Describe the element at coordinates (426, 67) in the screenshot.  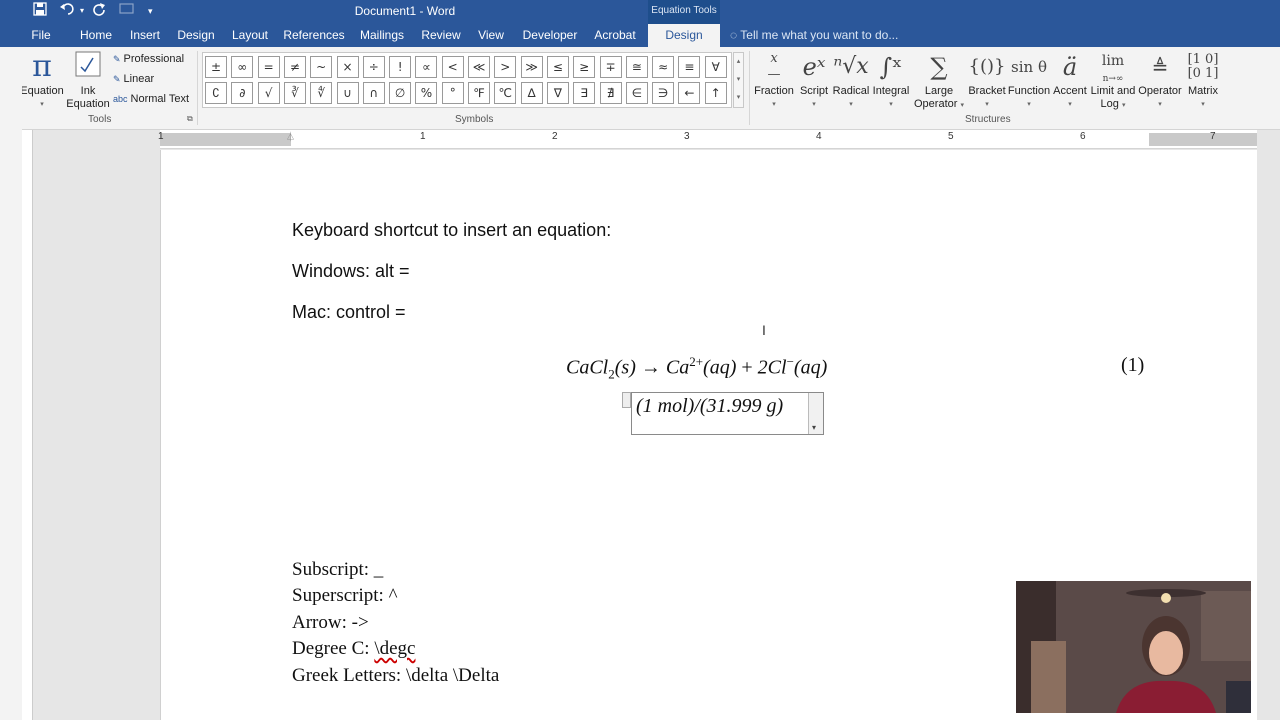
I see `symbol-button: ∝` at that location.